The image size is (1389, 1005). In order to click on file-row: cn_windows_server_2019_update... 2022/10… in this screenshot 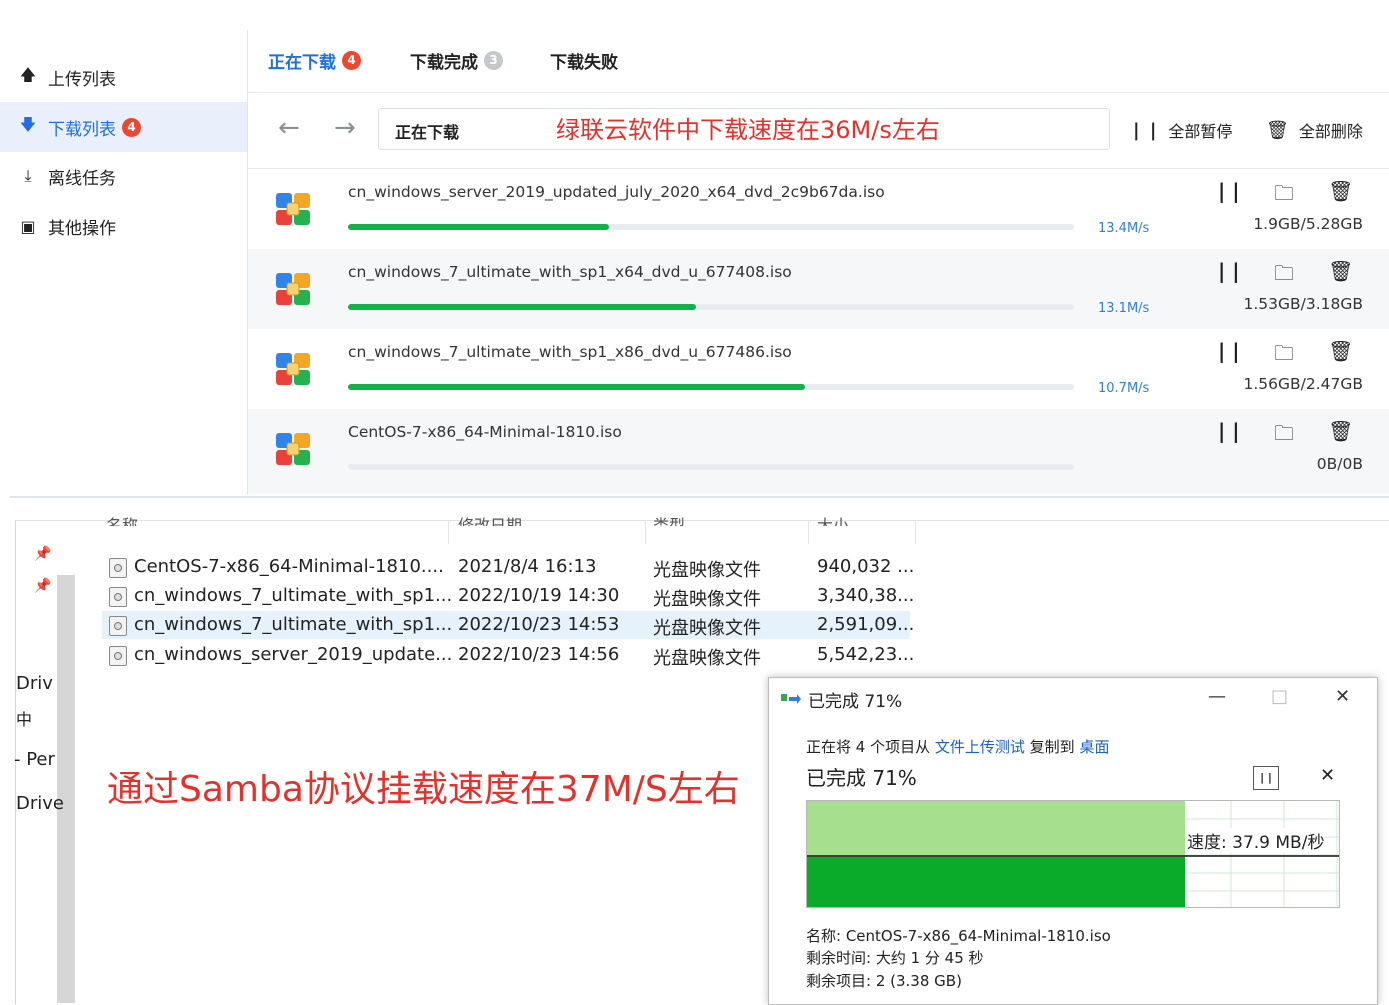, I will do `click(508, 655)`.